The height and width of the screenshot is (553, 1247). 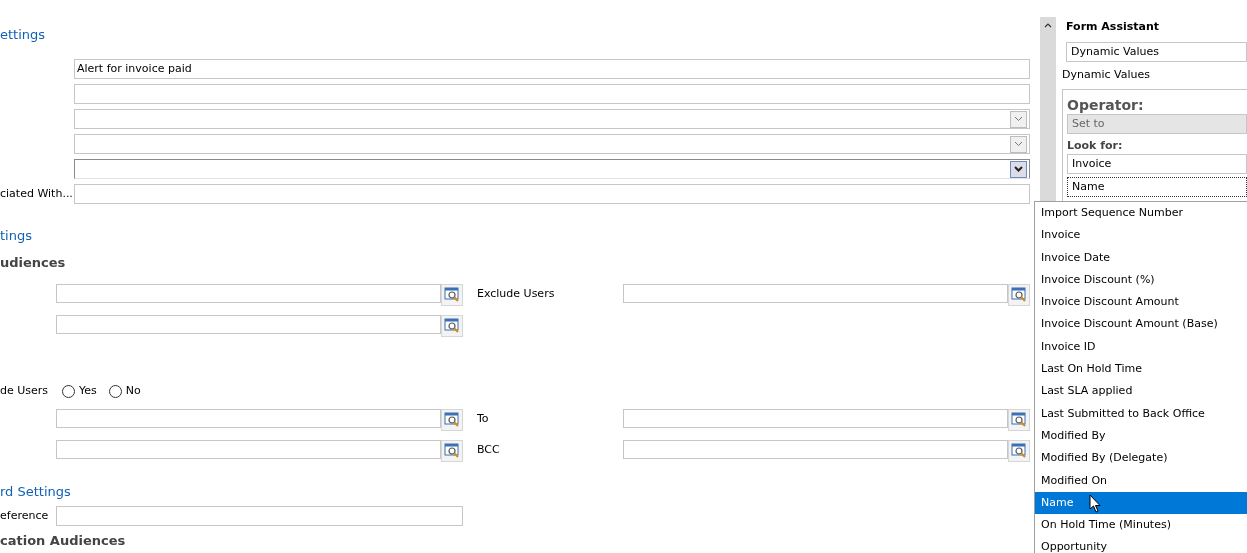 I want to click on dropdown-field: Set to, so click(x=1157, y=124).